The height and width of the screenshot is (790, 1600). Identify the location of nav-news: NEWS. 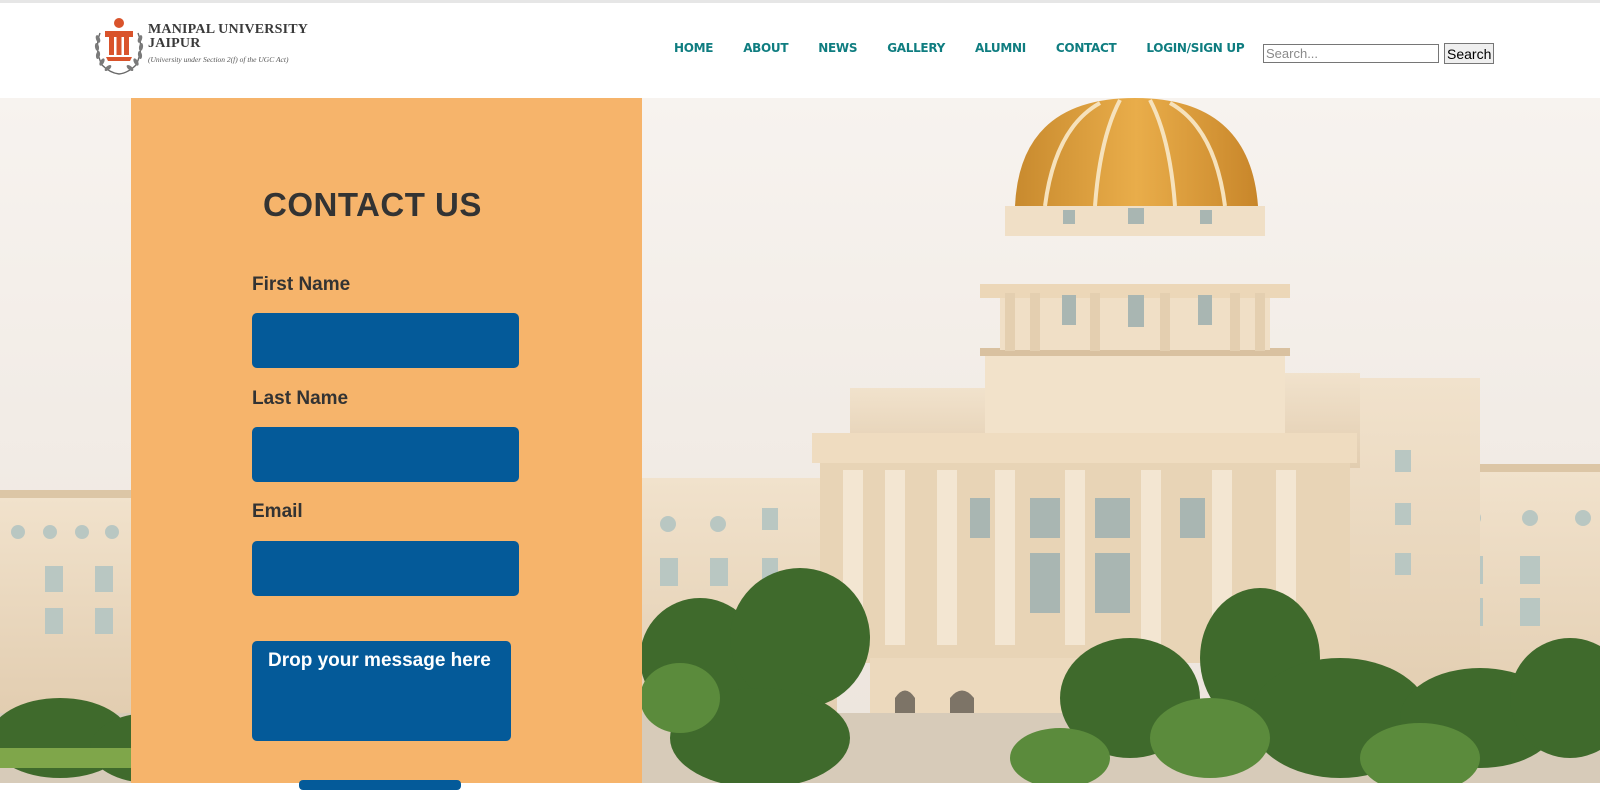
(837, 48).